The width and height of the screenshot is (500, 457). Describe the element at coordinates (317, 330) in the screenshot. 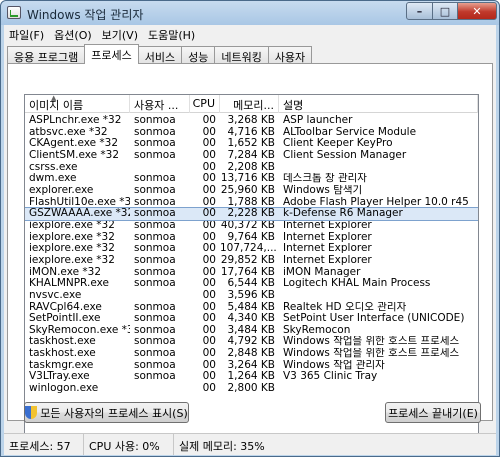

I see `process-description: SkyRemocon` at that location.